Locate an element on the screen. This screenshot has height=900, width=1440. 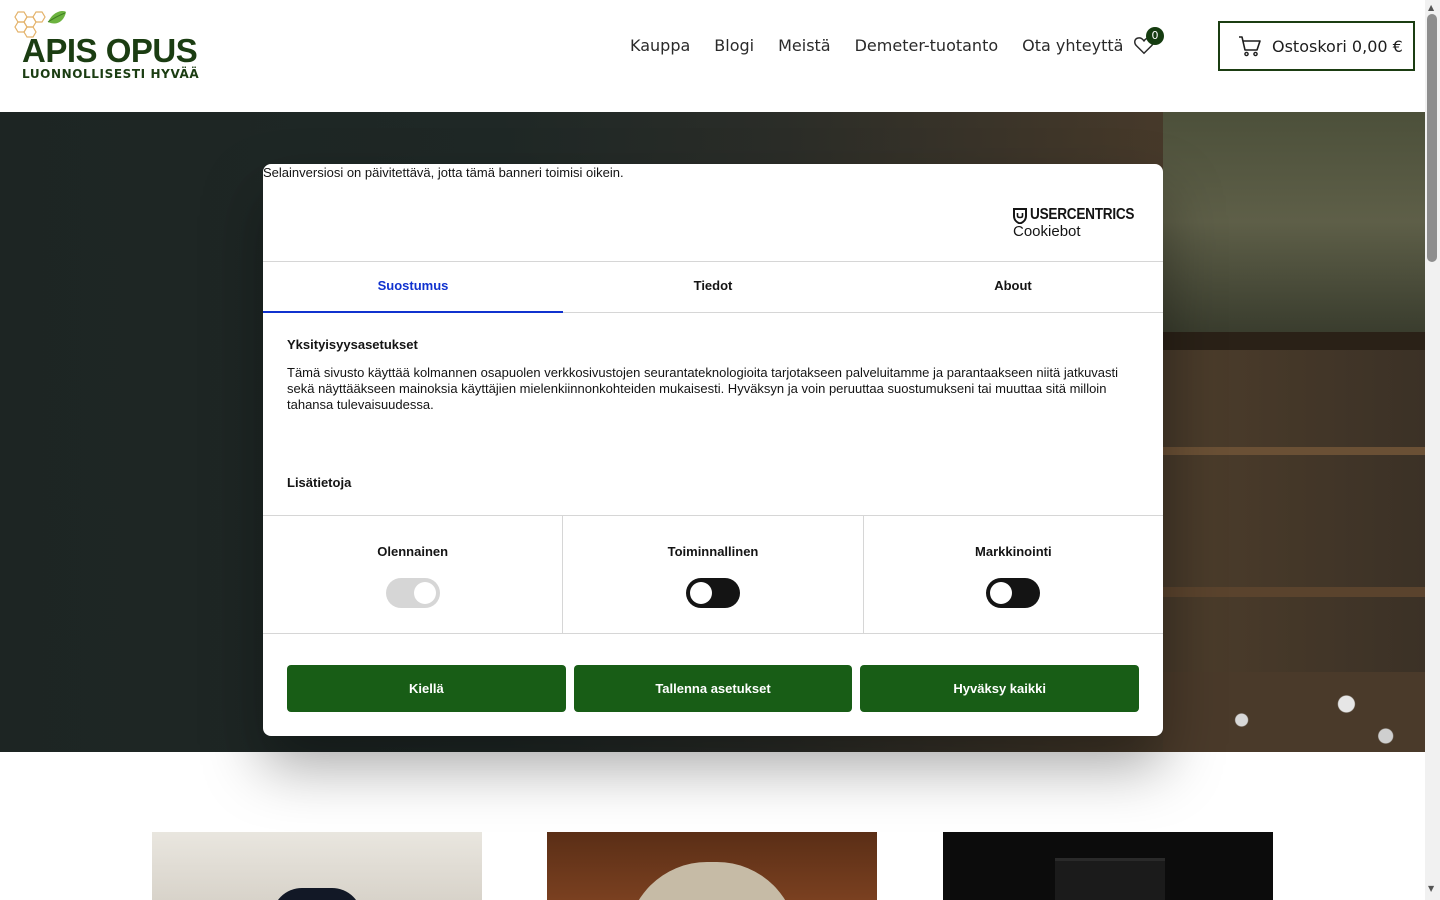
product-jar-image is located at coordinates (317, 894).